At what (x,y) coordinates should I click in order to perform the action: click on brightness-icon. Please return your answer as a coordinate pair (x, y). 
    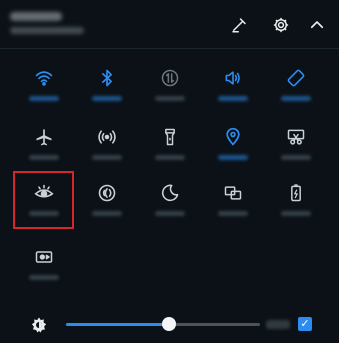
    Looking at the image, I should click on (39, 325).